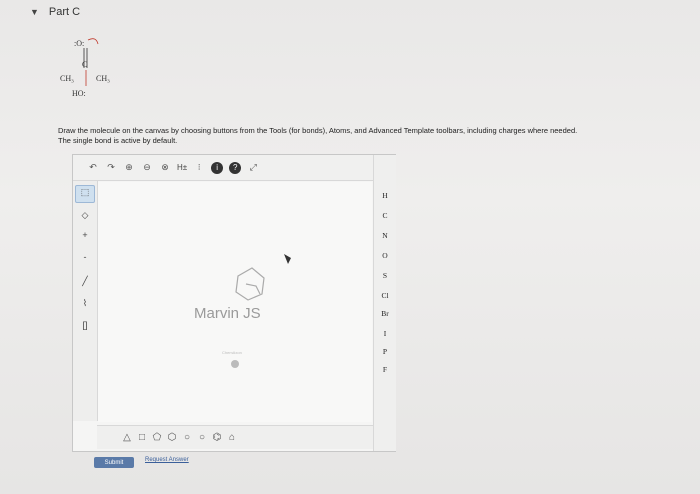 Image resolution: width=700 pixels, height=494 pixels. I want to click on triangle-template-icon: △, so click(127, 437).